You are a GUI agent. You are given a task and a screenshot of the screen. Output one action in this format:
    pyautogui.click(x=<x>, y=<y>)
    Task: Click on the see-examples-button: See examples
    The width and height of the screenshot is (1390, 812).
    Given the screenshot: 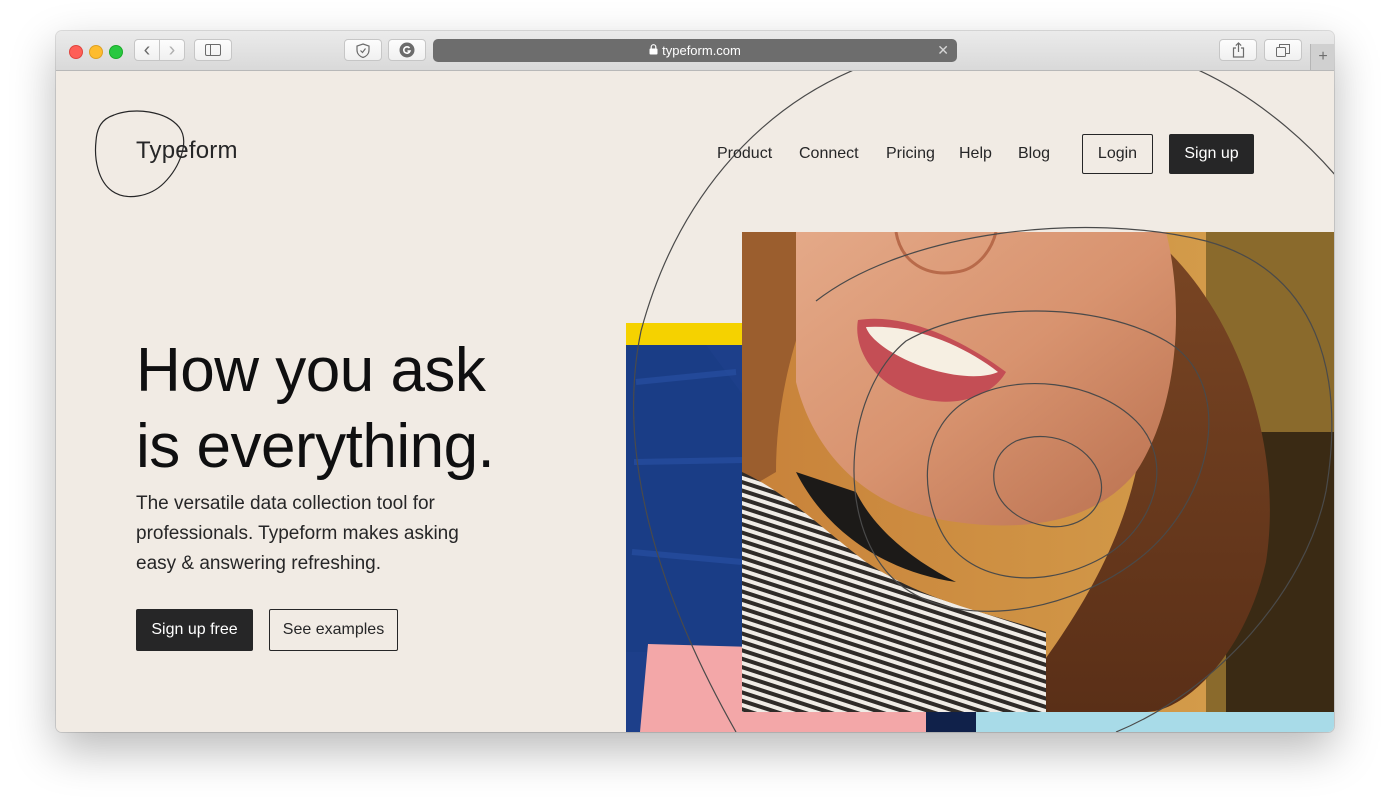 What is the action you would take?
    pyautogui.click(x=333, y=630)
    